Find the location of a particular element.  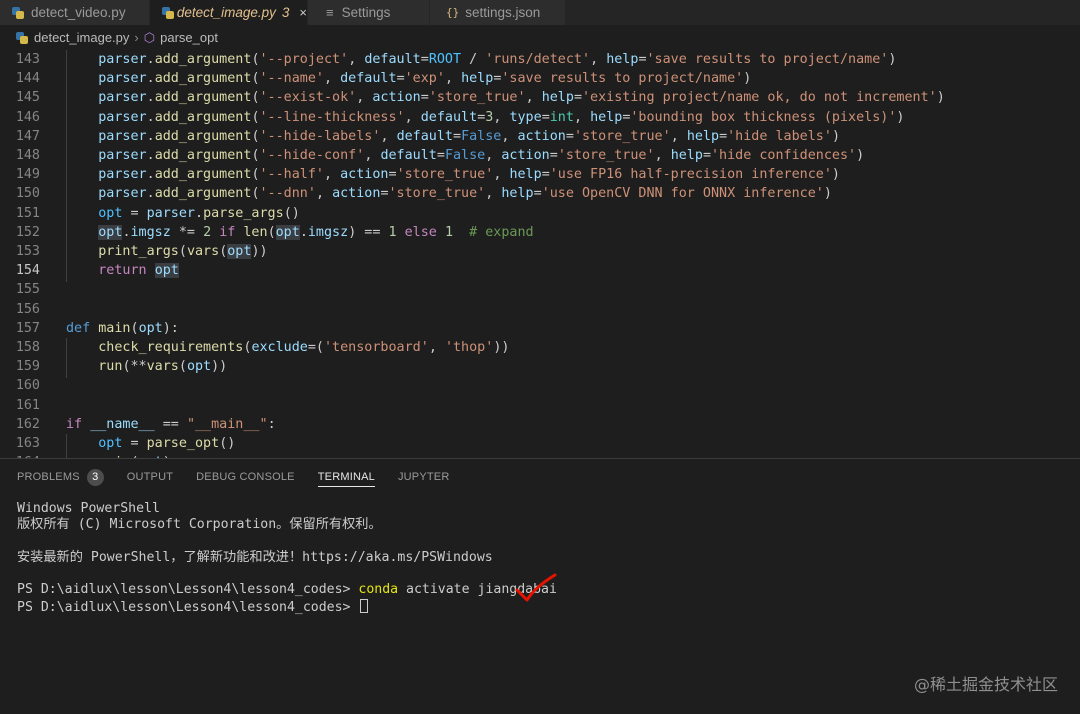

tab-label: settings.json is located at coordinates (503, 12).